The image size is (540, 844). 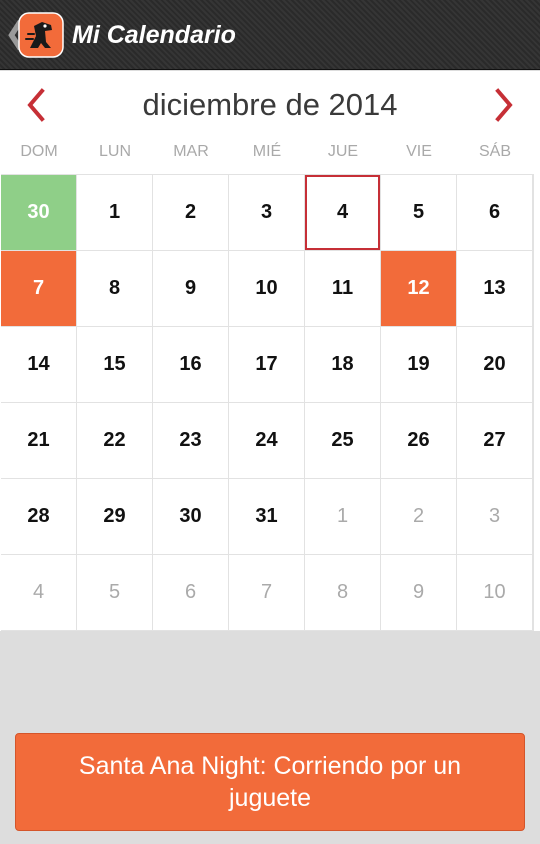 I want to click on calendar-day: 25, so click(x=342, y=440).